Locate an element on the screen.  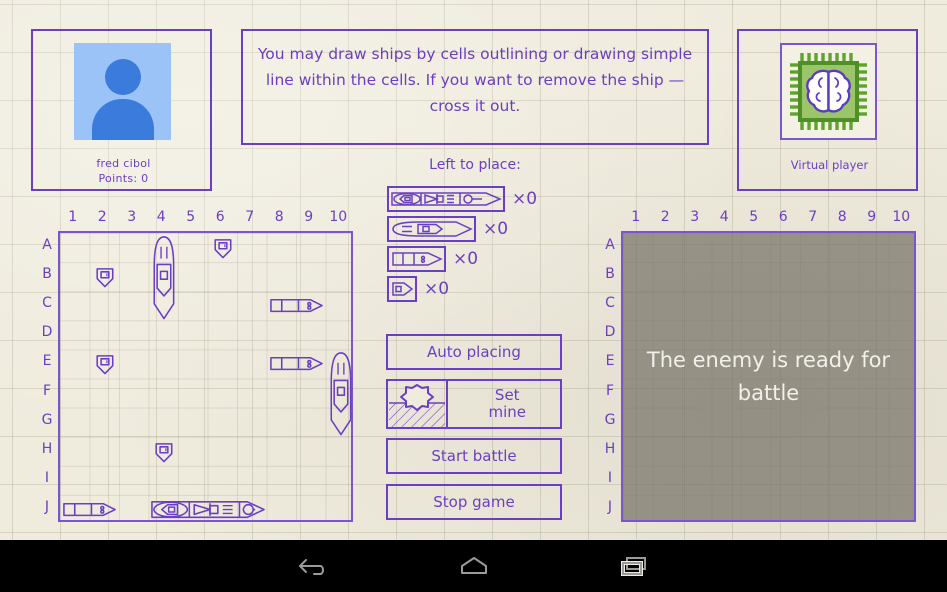
person-avatar-icon is located at coordinates (122, 91).